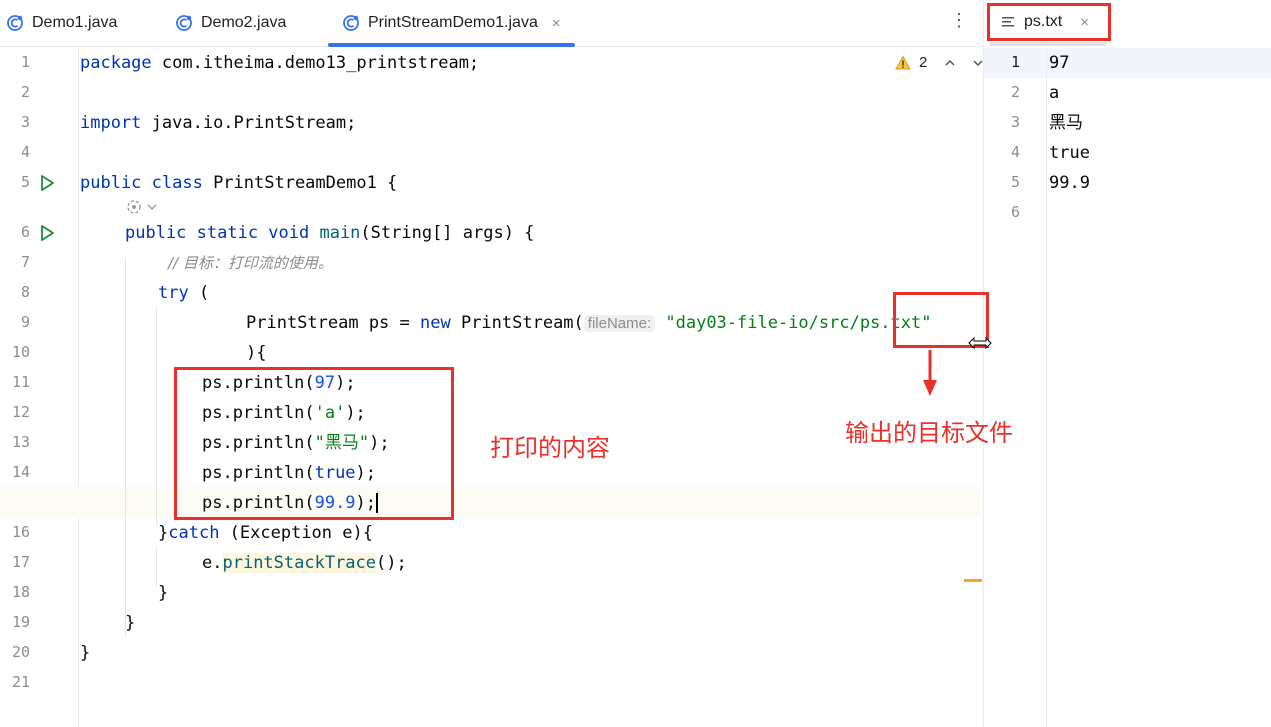  I want to click on keyword: package, so click(116, 63).